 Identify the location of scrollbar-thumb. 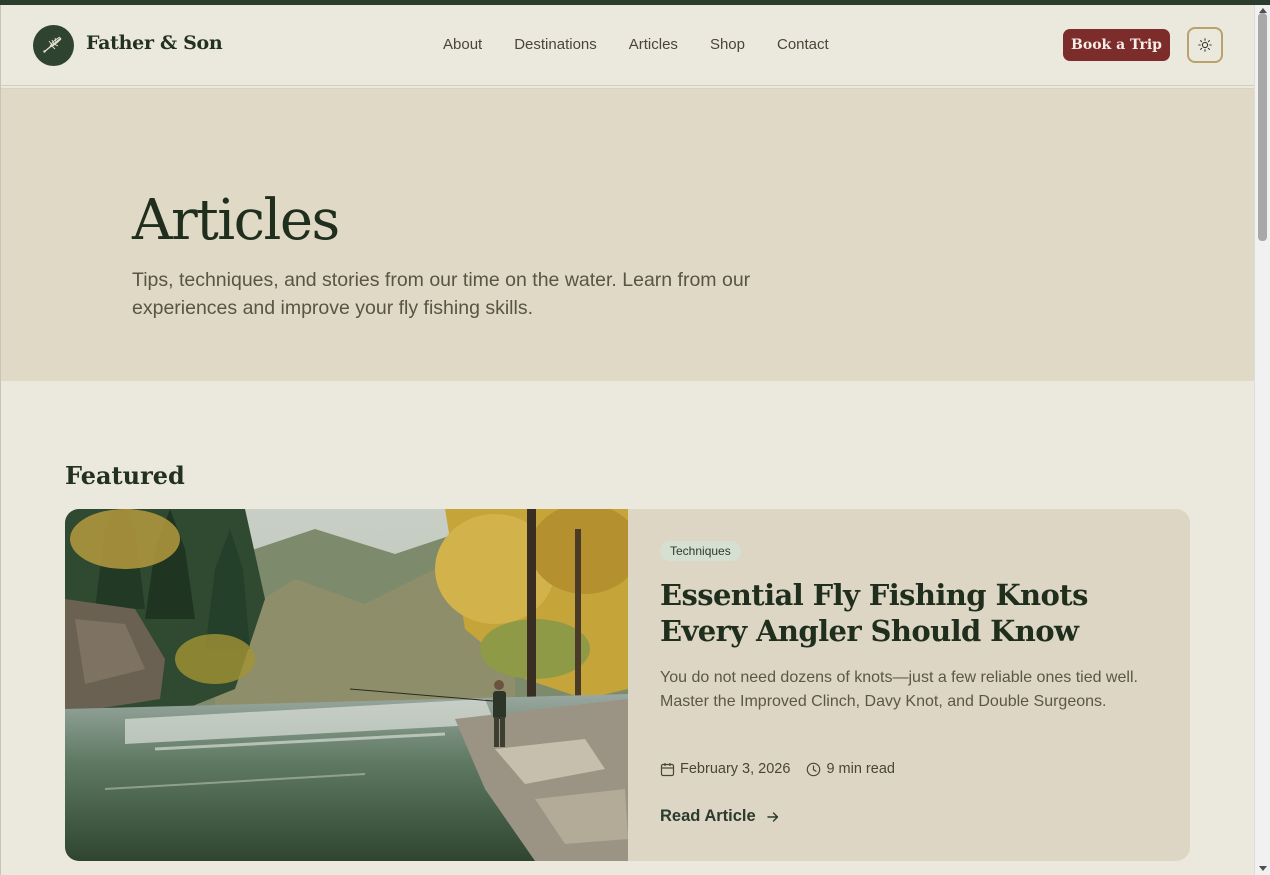
(1262, 127).